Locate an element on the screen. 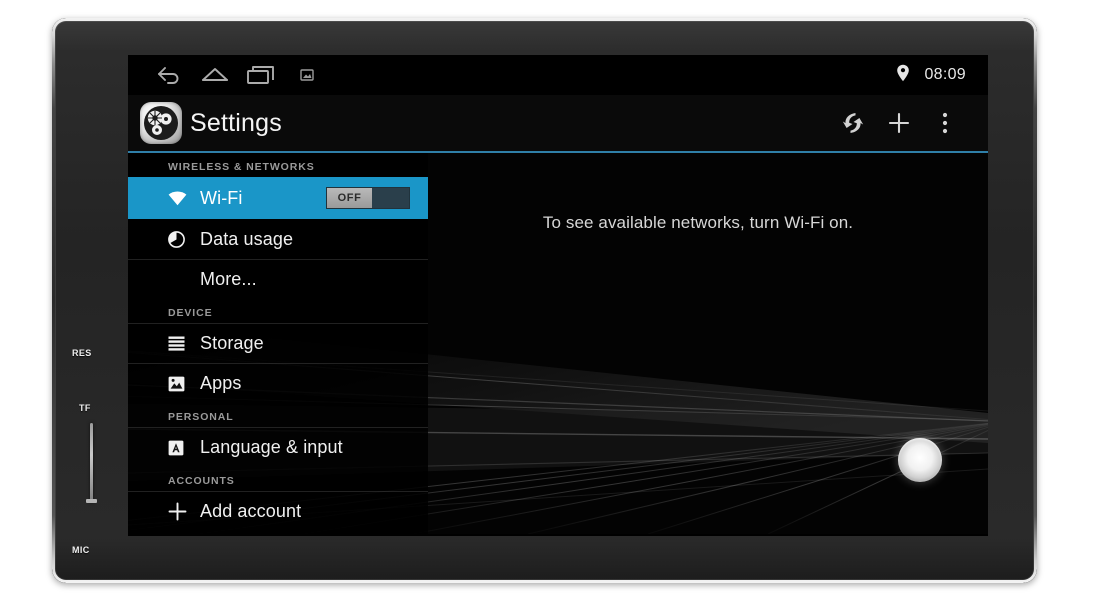  settings-gears-icon is located at coordinates (161, 123).